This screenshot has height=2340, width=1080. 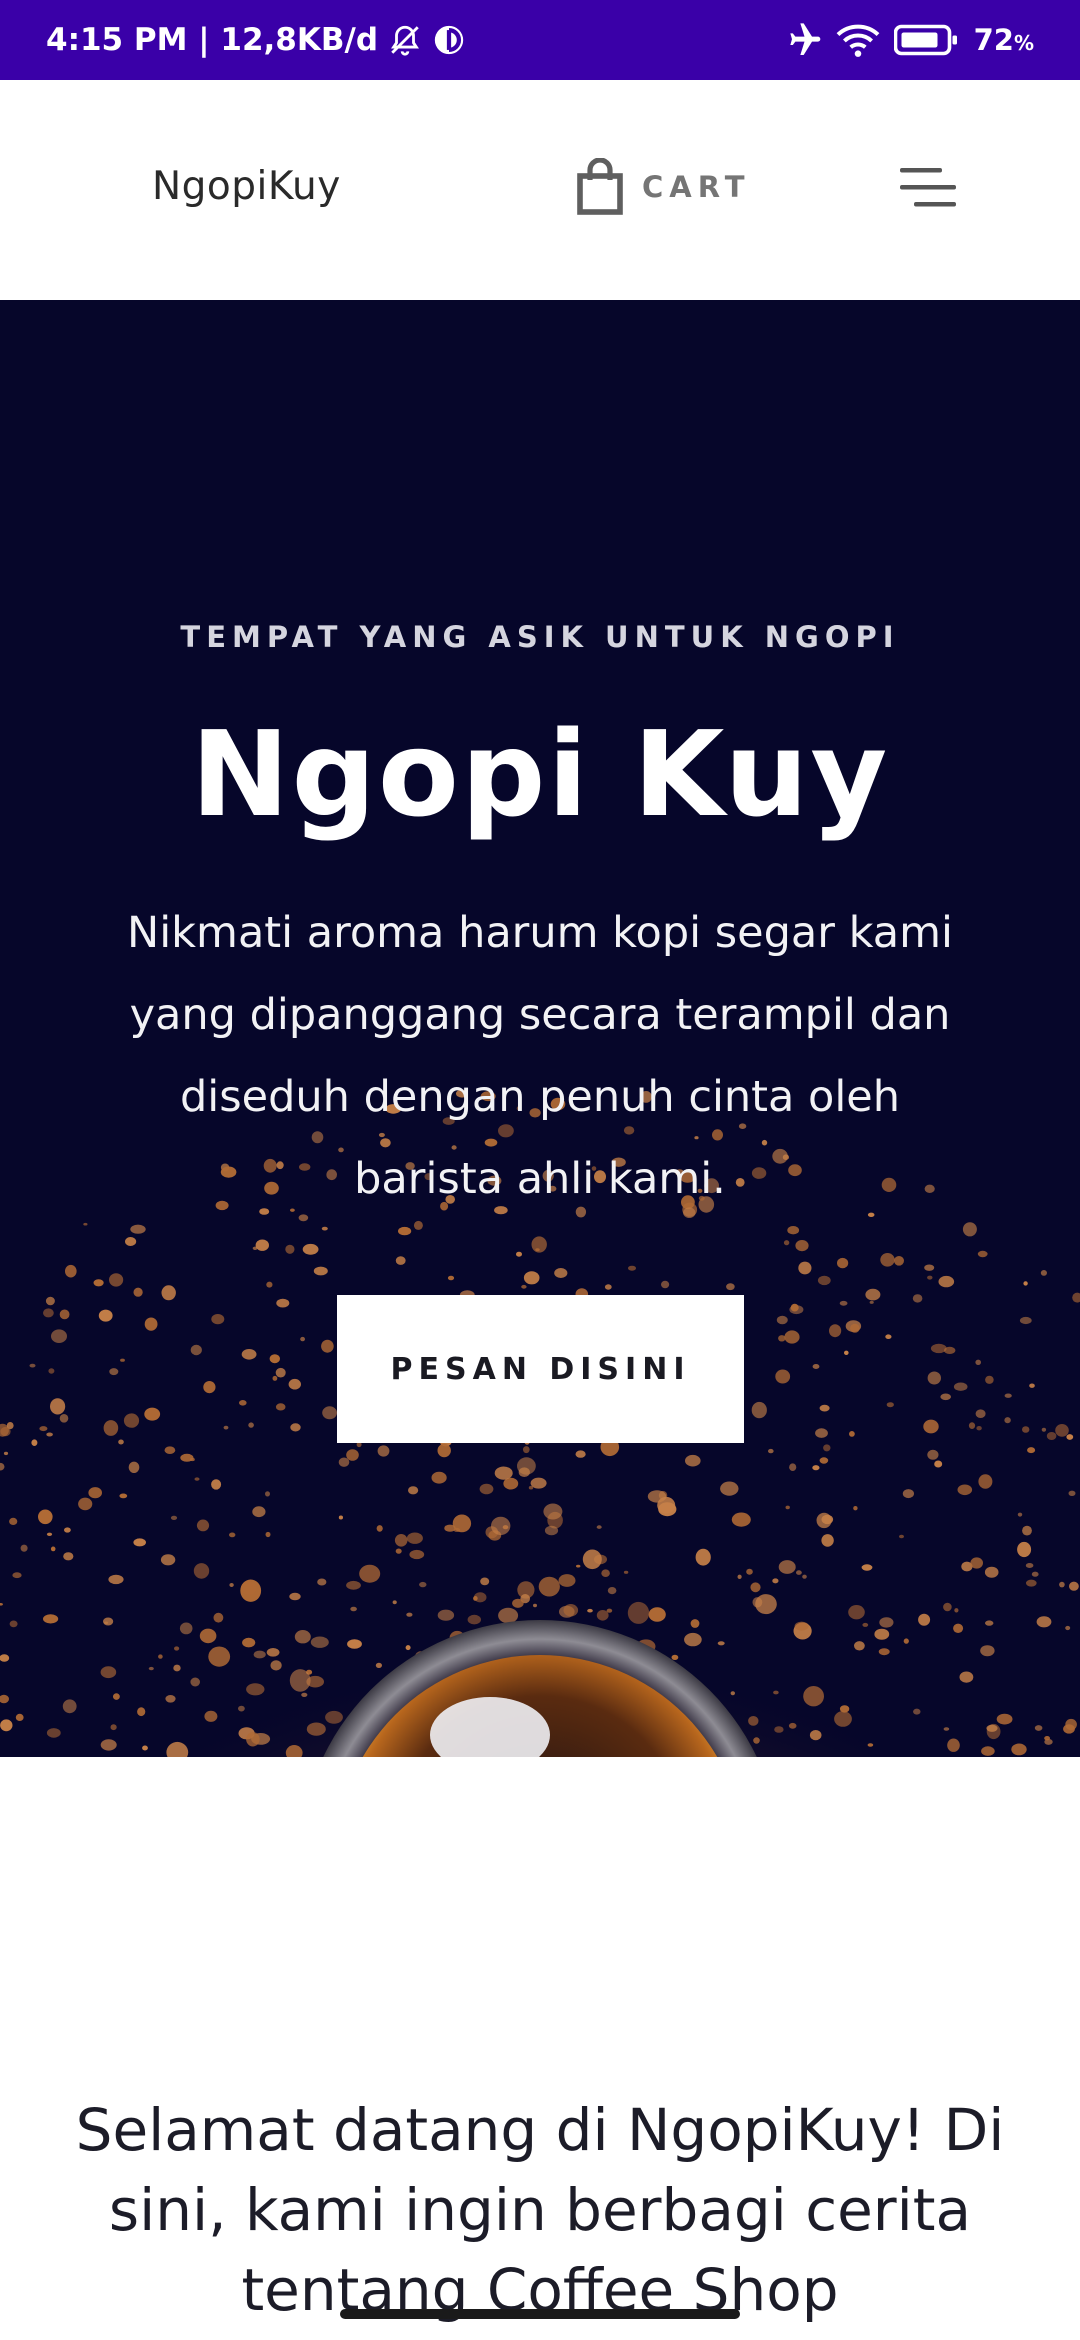 What do you see at coordinates (449, 40) in the screenshot?
I see `data-saver-icon` at bounding box center [449, 40].